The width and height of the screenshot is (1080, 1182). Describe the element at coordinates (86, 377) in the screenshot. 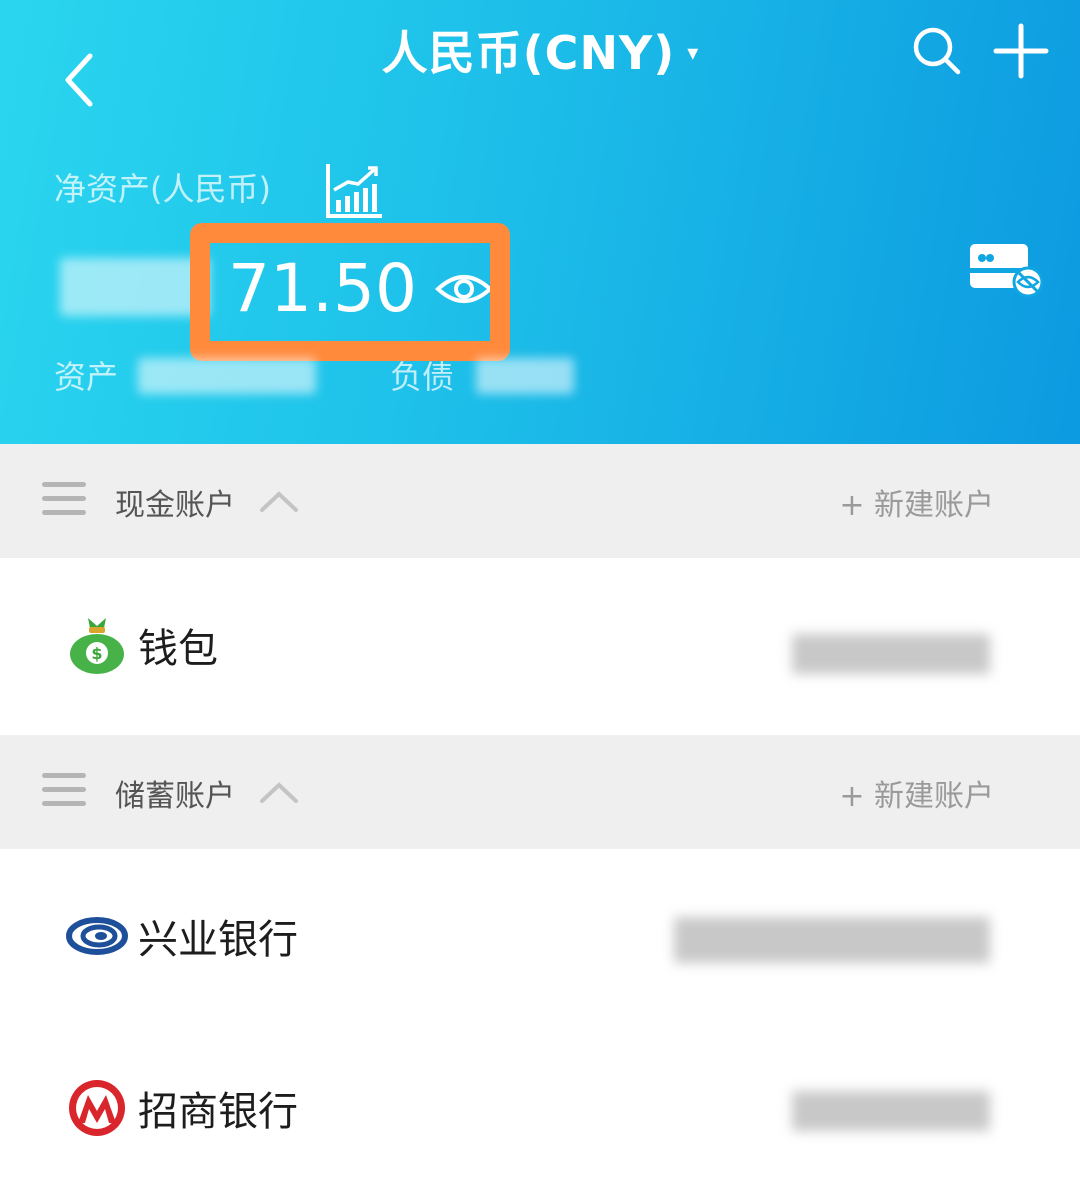

I see `assets-label: 资产` at that location.